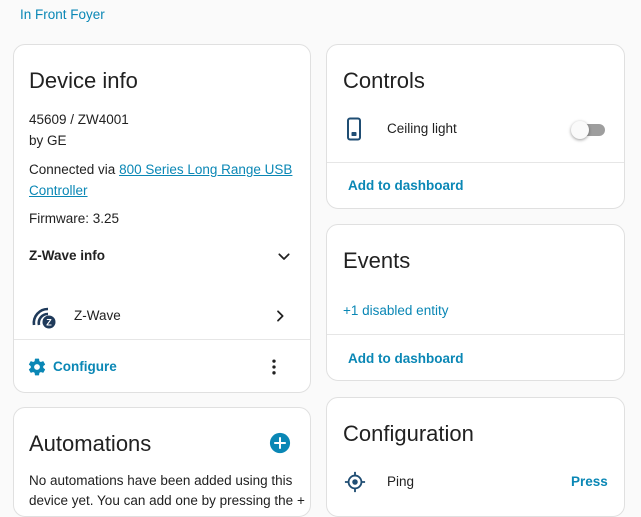 Image resolution: width=641 pixels, height=517 pixels. I want to click on toggle-thumb, so click(580, 130).